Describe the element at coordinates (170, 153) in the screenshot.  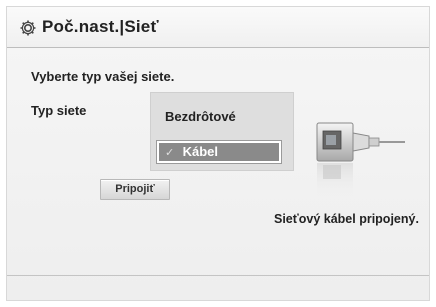
I see `checkmark-icon: ✓` at that location.